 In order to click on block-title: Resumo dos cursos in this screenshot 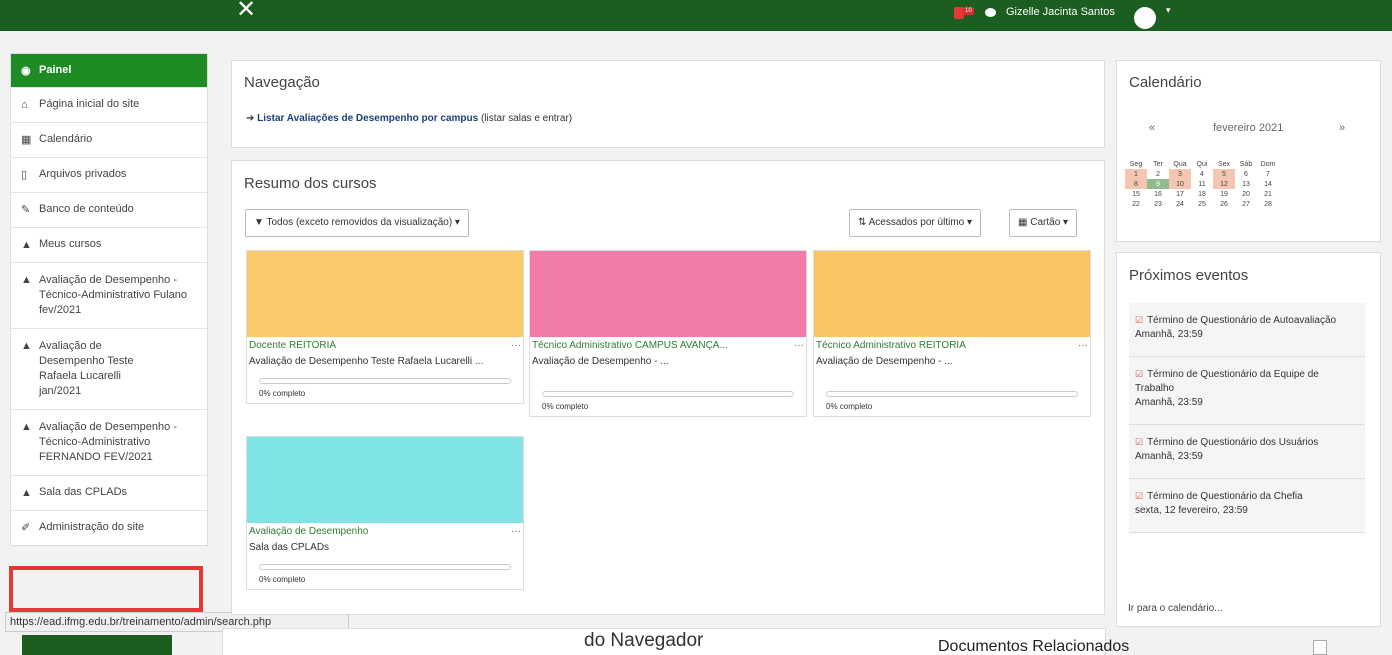, I will do `click(310, 183)`.